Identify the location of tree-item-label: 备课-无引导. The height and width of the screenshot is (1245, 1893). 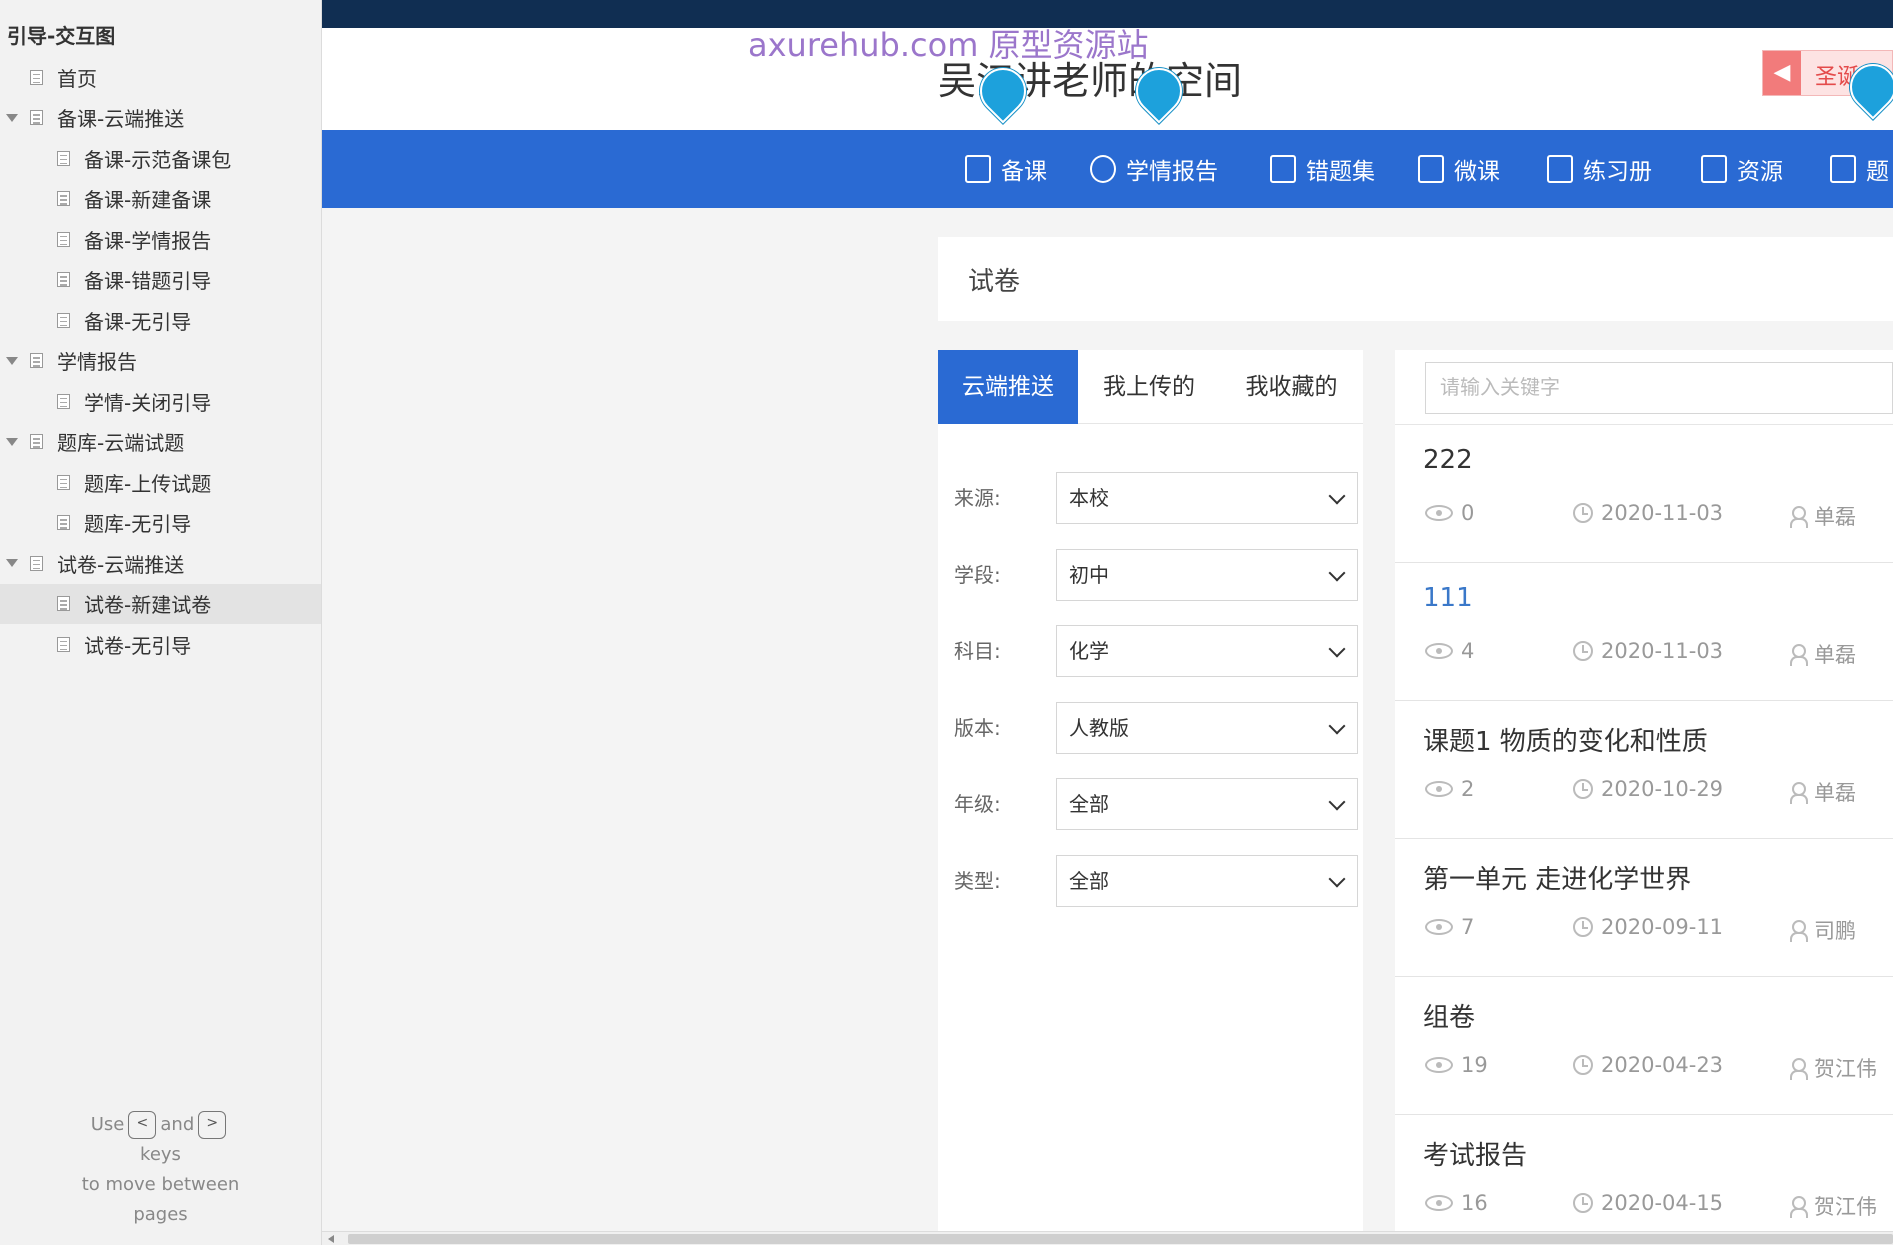
(138, 321).